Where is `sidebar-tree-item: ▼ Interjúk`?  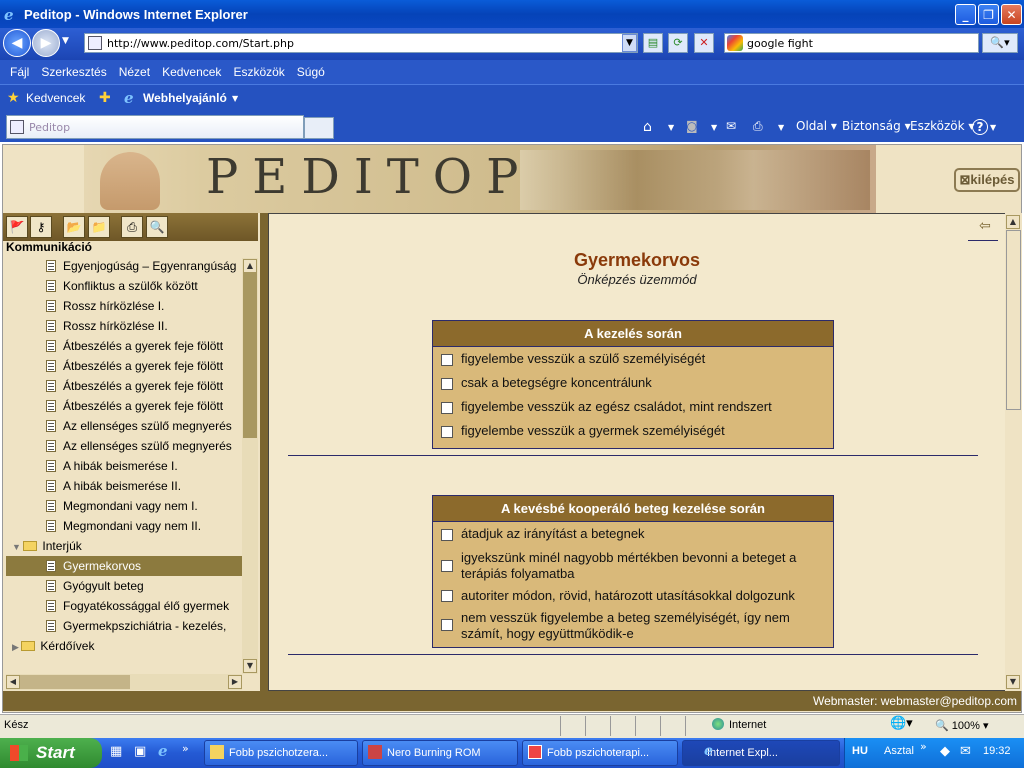 sidebar-tree-item: ▼ Interjúk is located at coordinates (124, 546).